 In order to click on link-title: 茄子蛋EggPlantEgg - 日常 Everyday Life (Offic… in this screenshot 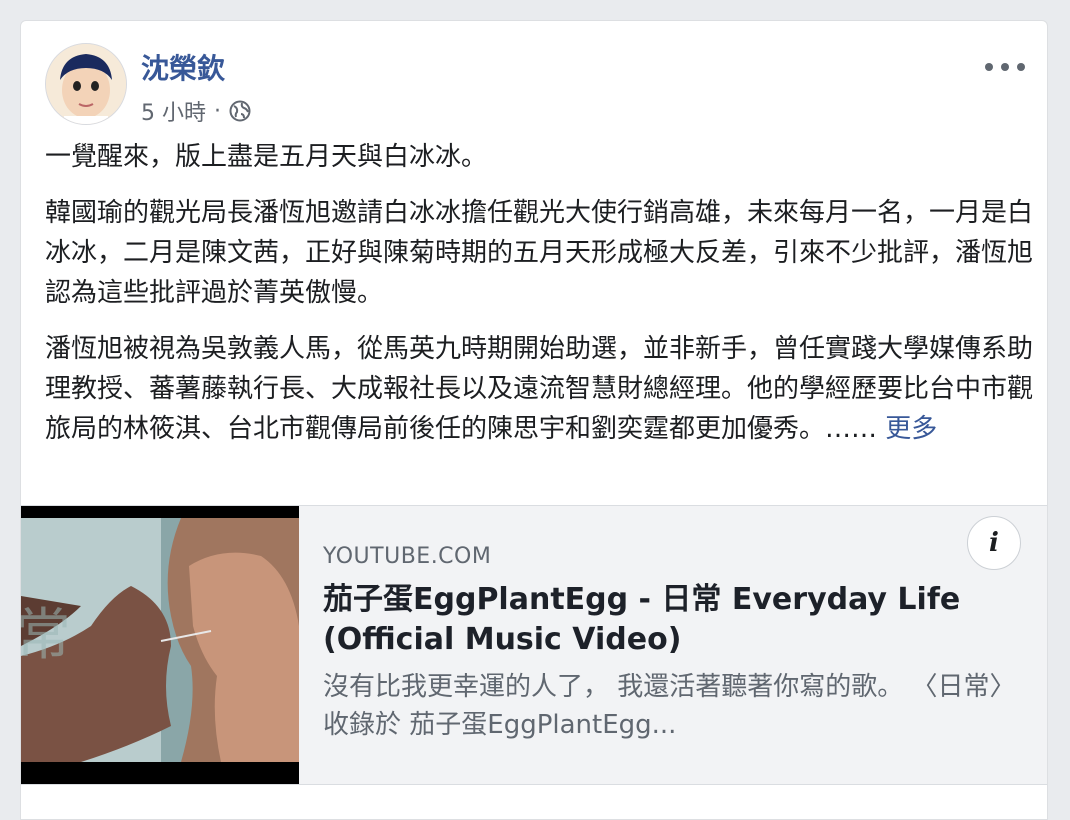, I will do `click(668, 620)`.